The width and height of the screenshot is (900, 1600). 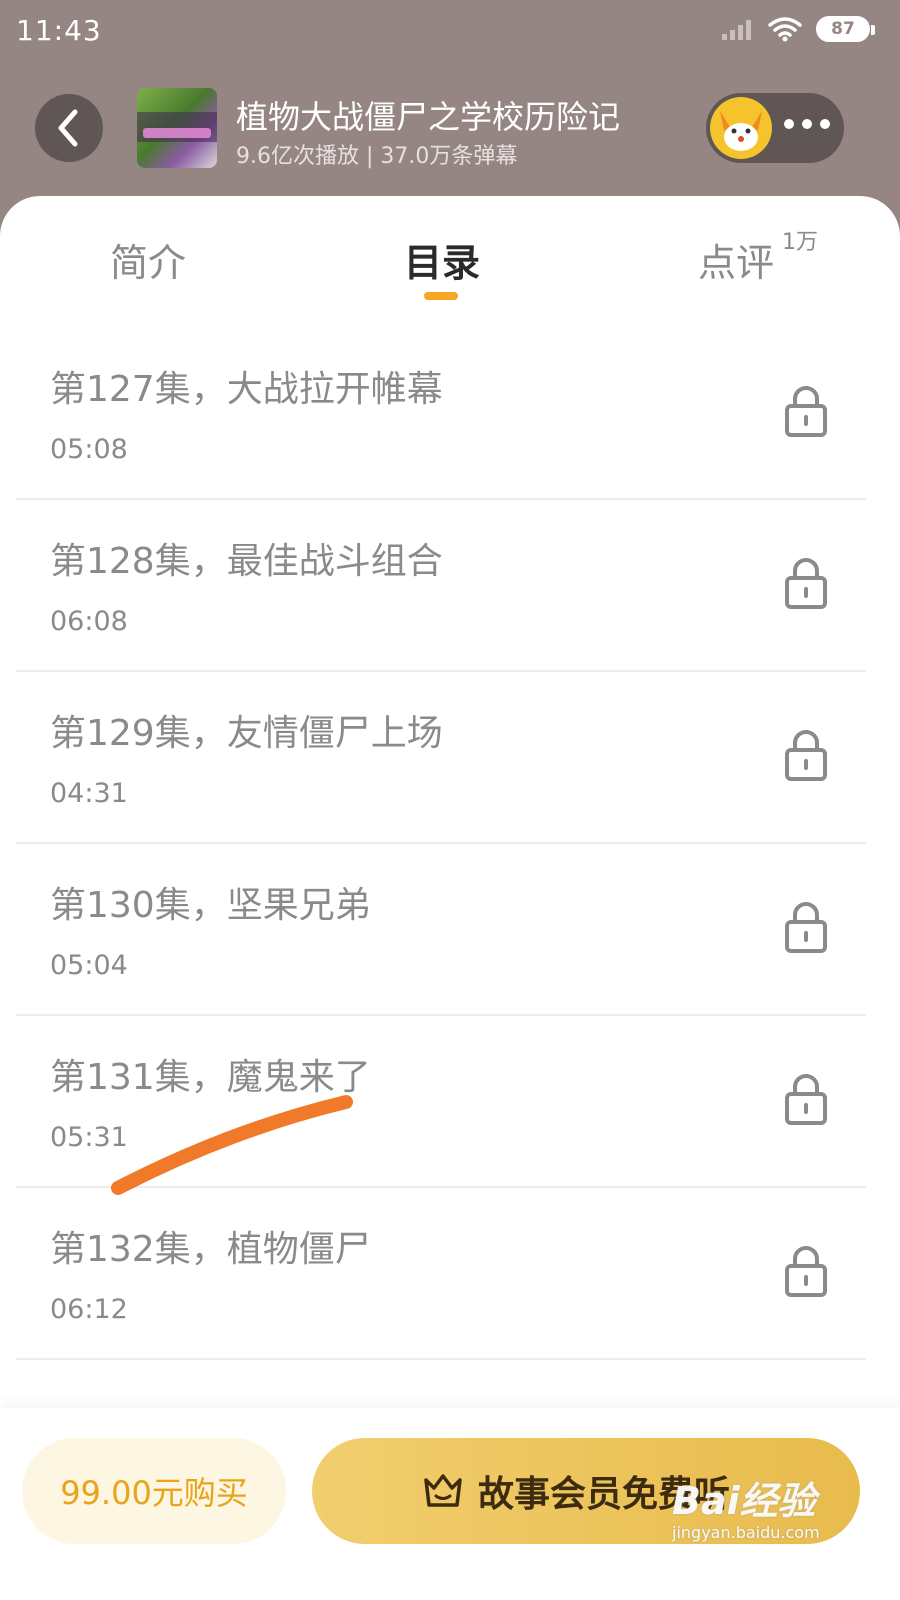 What do you see at coordinates (741, 128) in the screenshot?
I see `mascot-avatar-icon` at bounding box center [741, 128].